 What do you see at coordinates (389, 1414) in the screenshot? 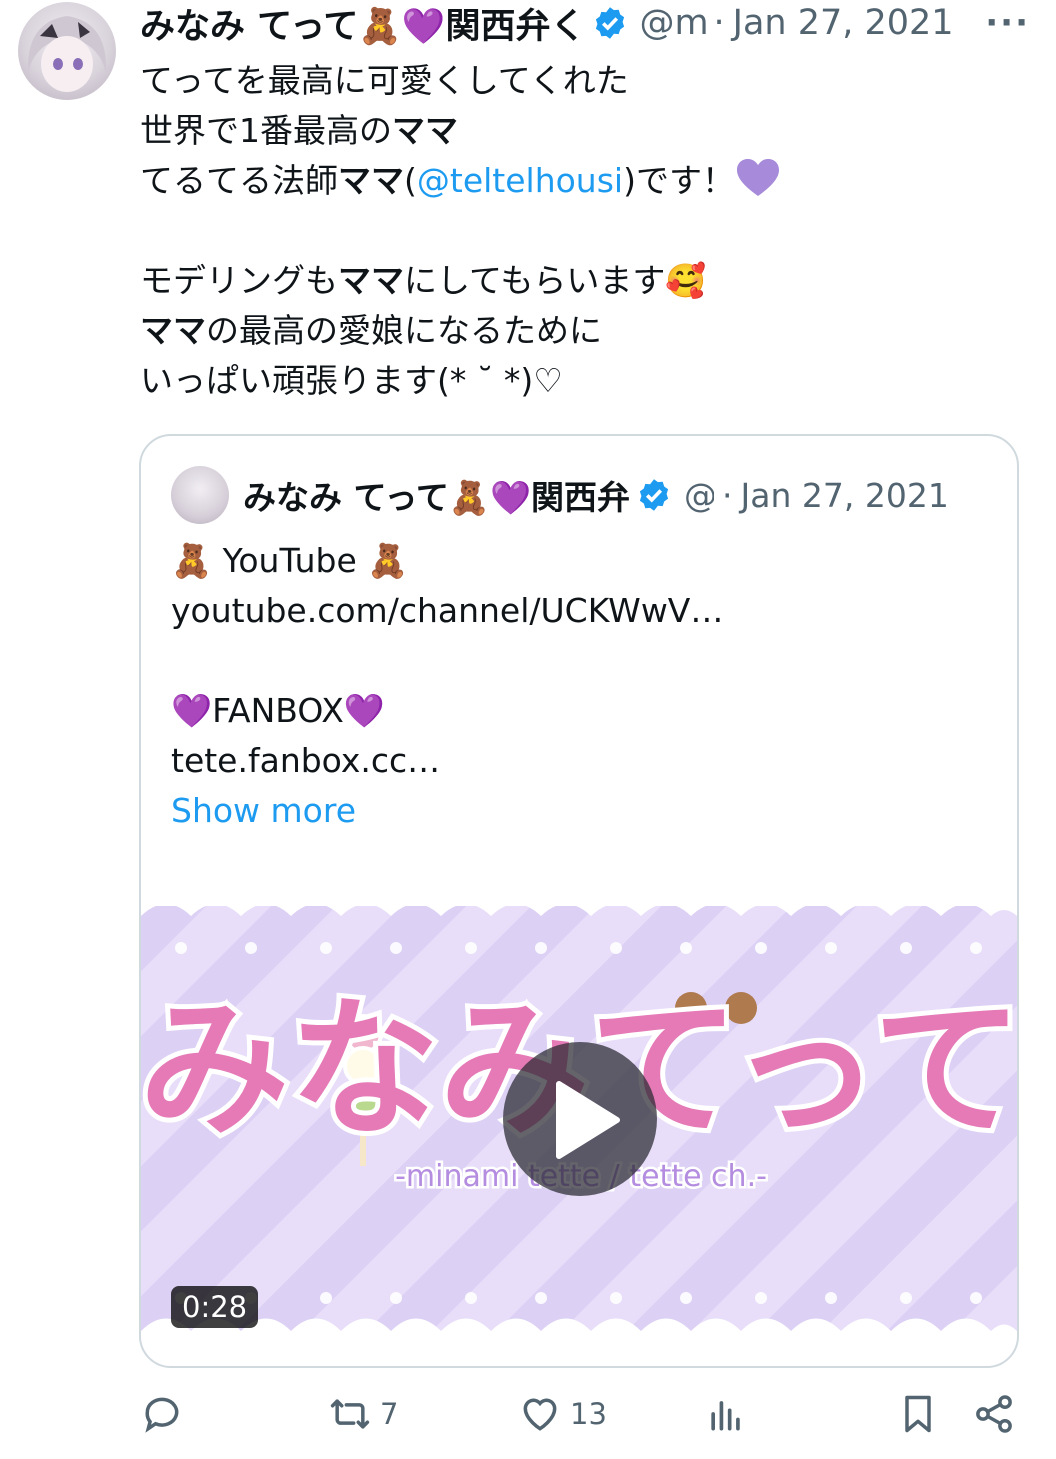
I see `retweet-count: 7` at bounding box center [389, 1414].